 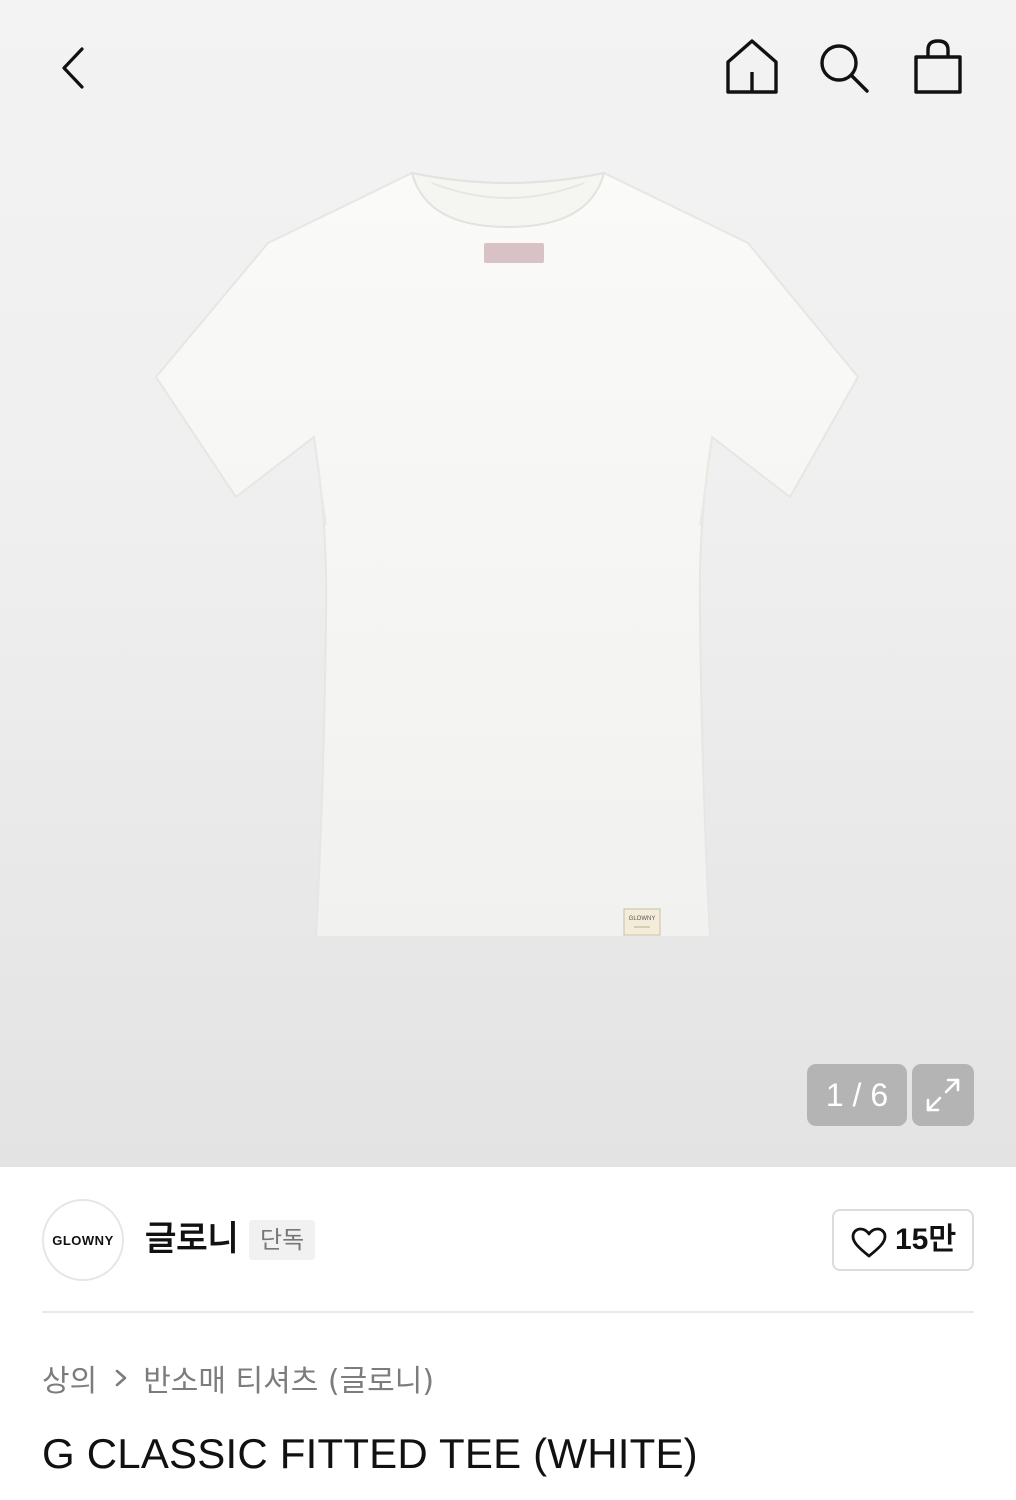 I want to click on brand-logo-text: GLOWNY, so click(x=83, y=1240).